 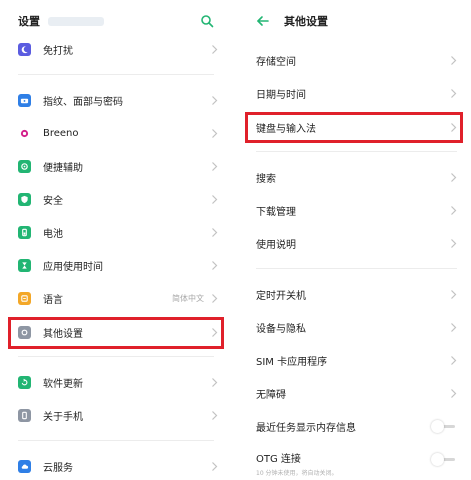 I want to click on assist-icon, so click(x=24, y=166).